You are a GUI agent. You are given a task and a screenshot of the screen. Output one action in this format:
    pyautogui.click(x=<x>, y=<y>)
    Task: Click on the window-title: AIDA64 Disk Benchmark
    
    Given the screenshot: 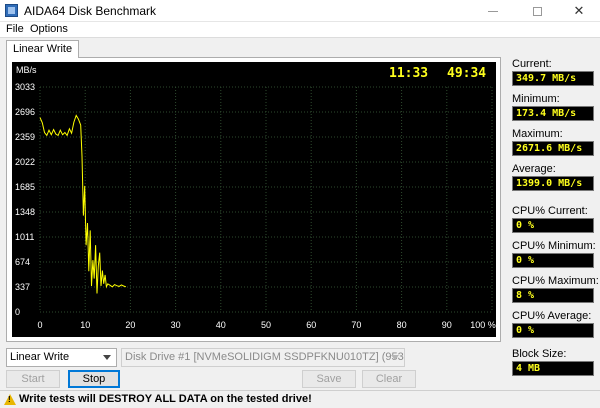 What is the action you would take?
    pyautogui.click(x=90, y=11)
    